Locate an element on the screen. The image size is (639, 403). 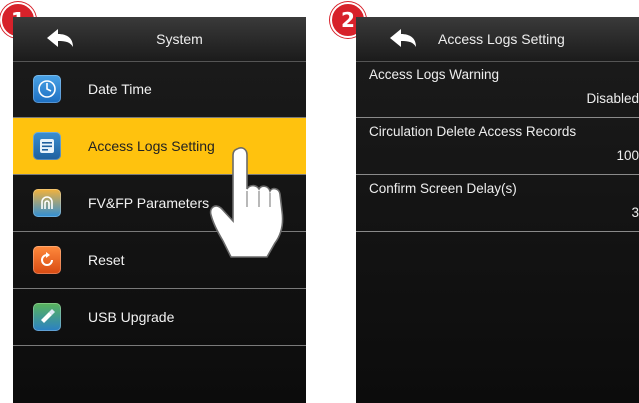
page-title: Access Logs Setting is located at coordinates (501, 39).